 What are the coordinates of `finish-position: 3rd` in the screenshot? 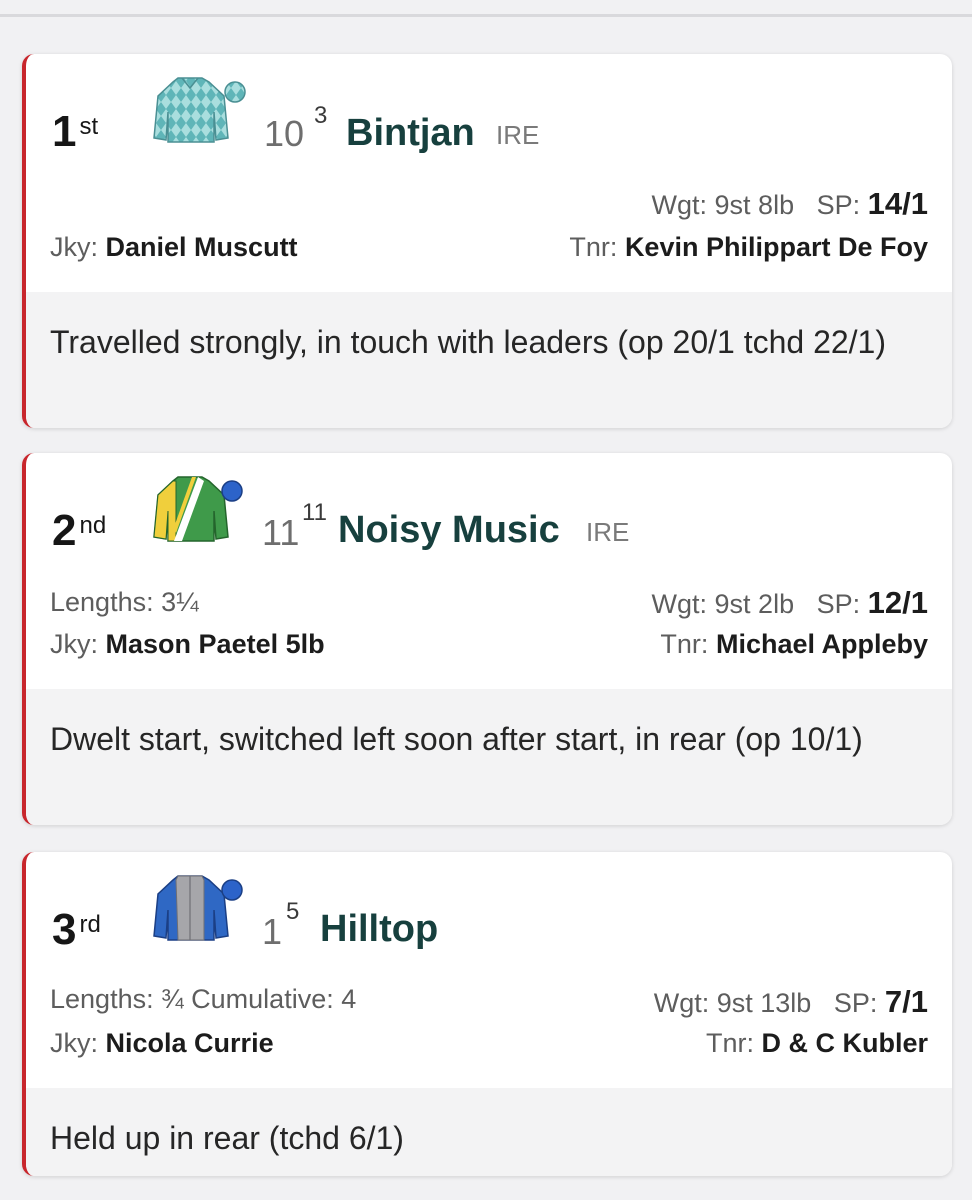 It's located at (76, 929).